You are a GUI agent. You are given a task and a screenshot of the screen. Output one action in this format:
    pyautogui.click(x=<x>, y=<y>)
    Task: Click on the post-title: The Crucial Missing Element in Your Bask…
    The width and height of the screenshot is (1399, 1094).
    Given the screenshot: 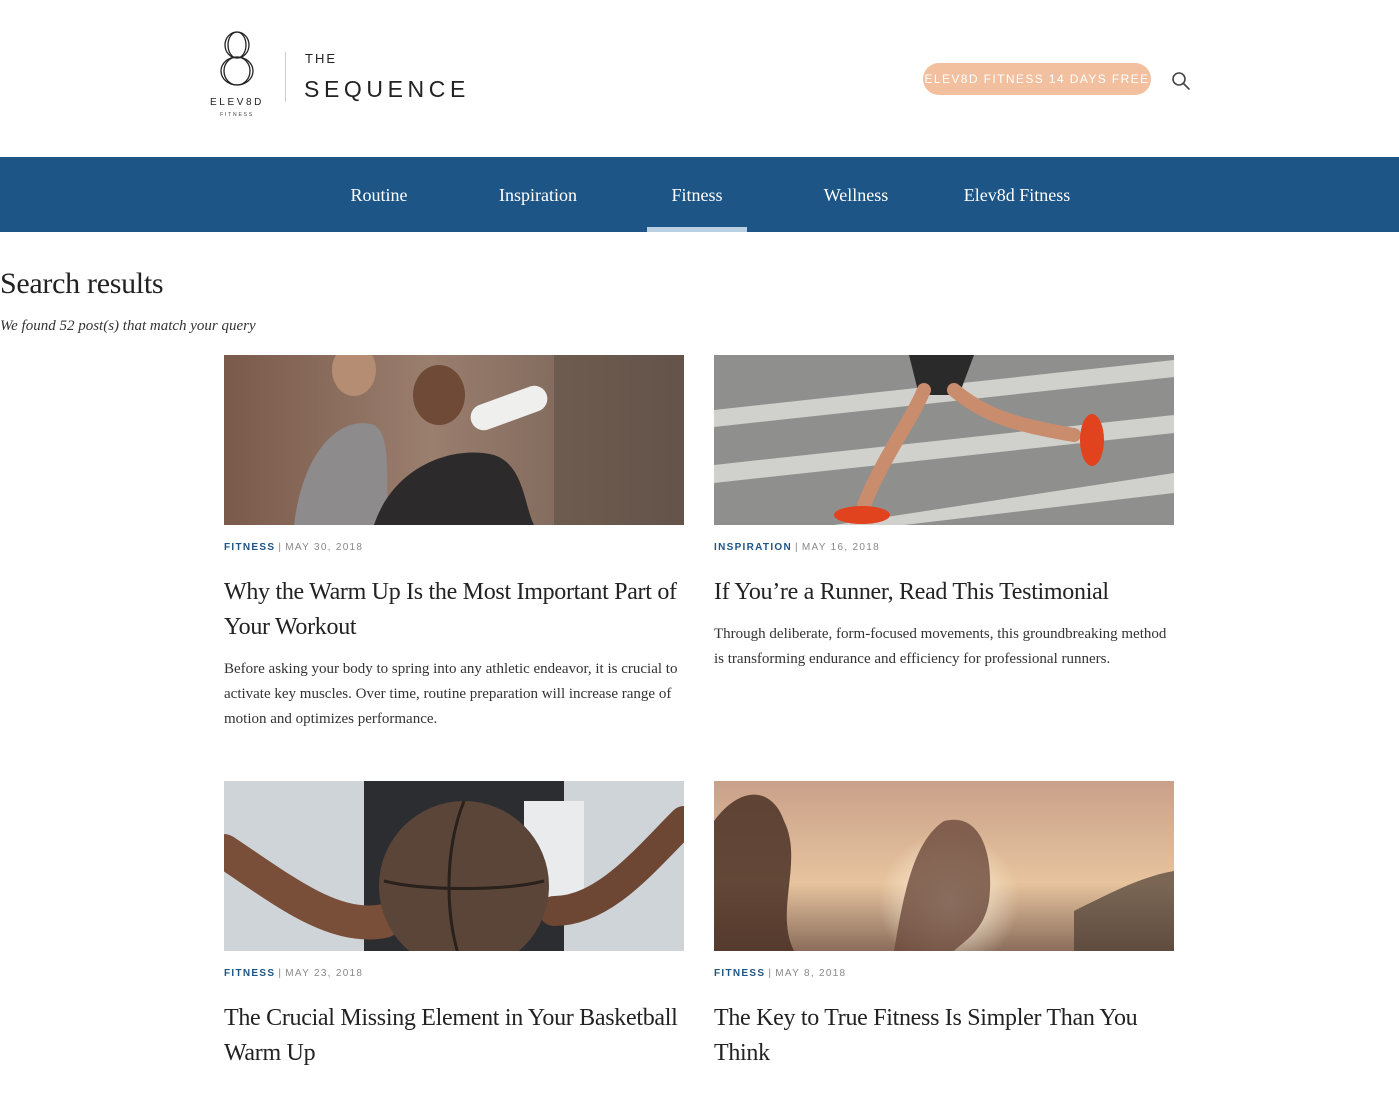 What is the action you would take?
    pyautogui.click(x=454, y=1036)
    